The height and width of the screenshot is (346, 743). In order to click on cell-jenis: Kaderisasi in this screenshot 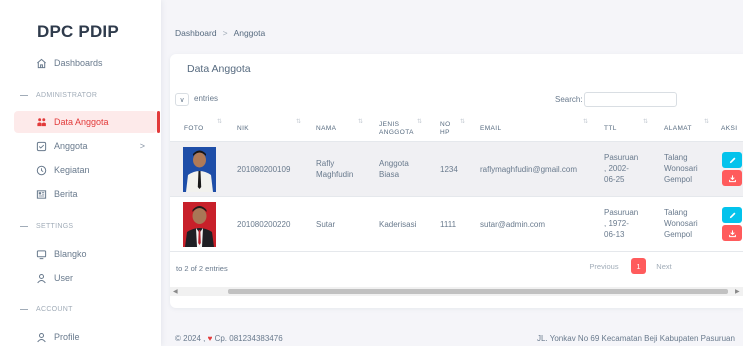, I will do `click(398, 224)`.